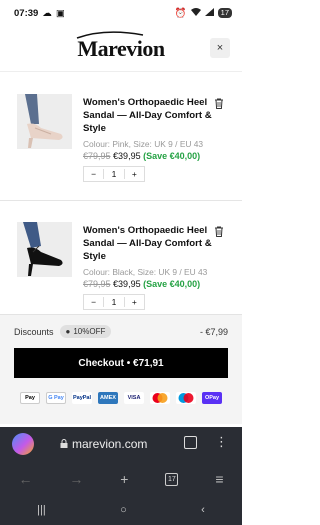  Describe the element at coordinates (109, 444) in the screenshot. I see `url-text: marevion.com` at that location.